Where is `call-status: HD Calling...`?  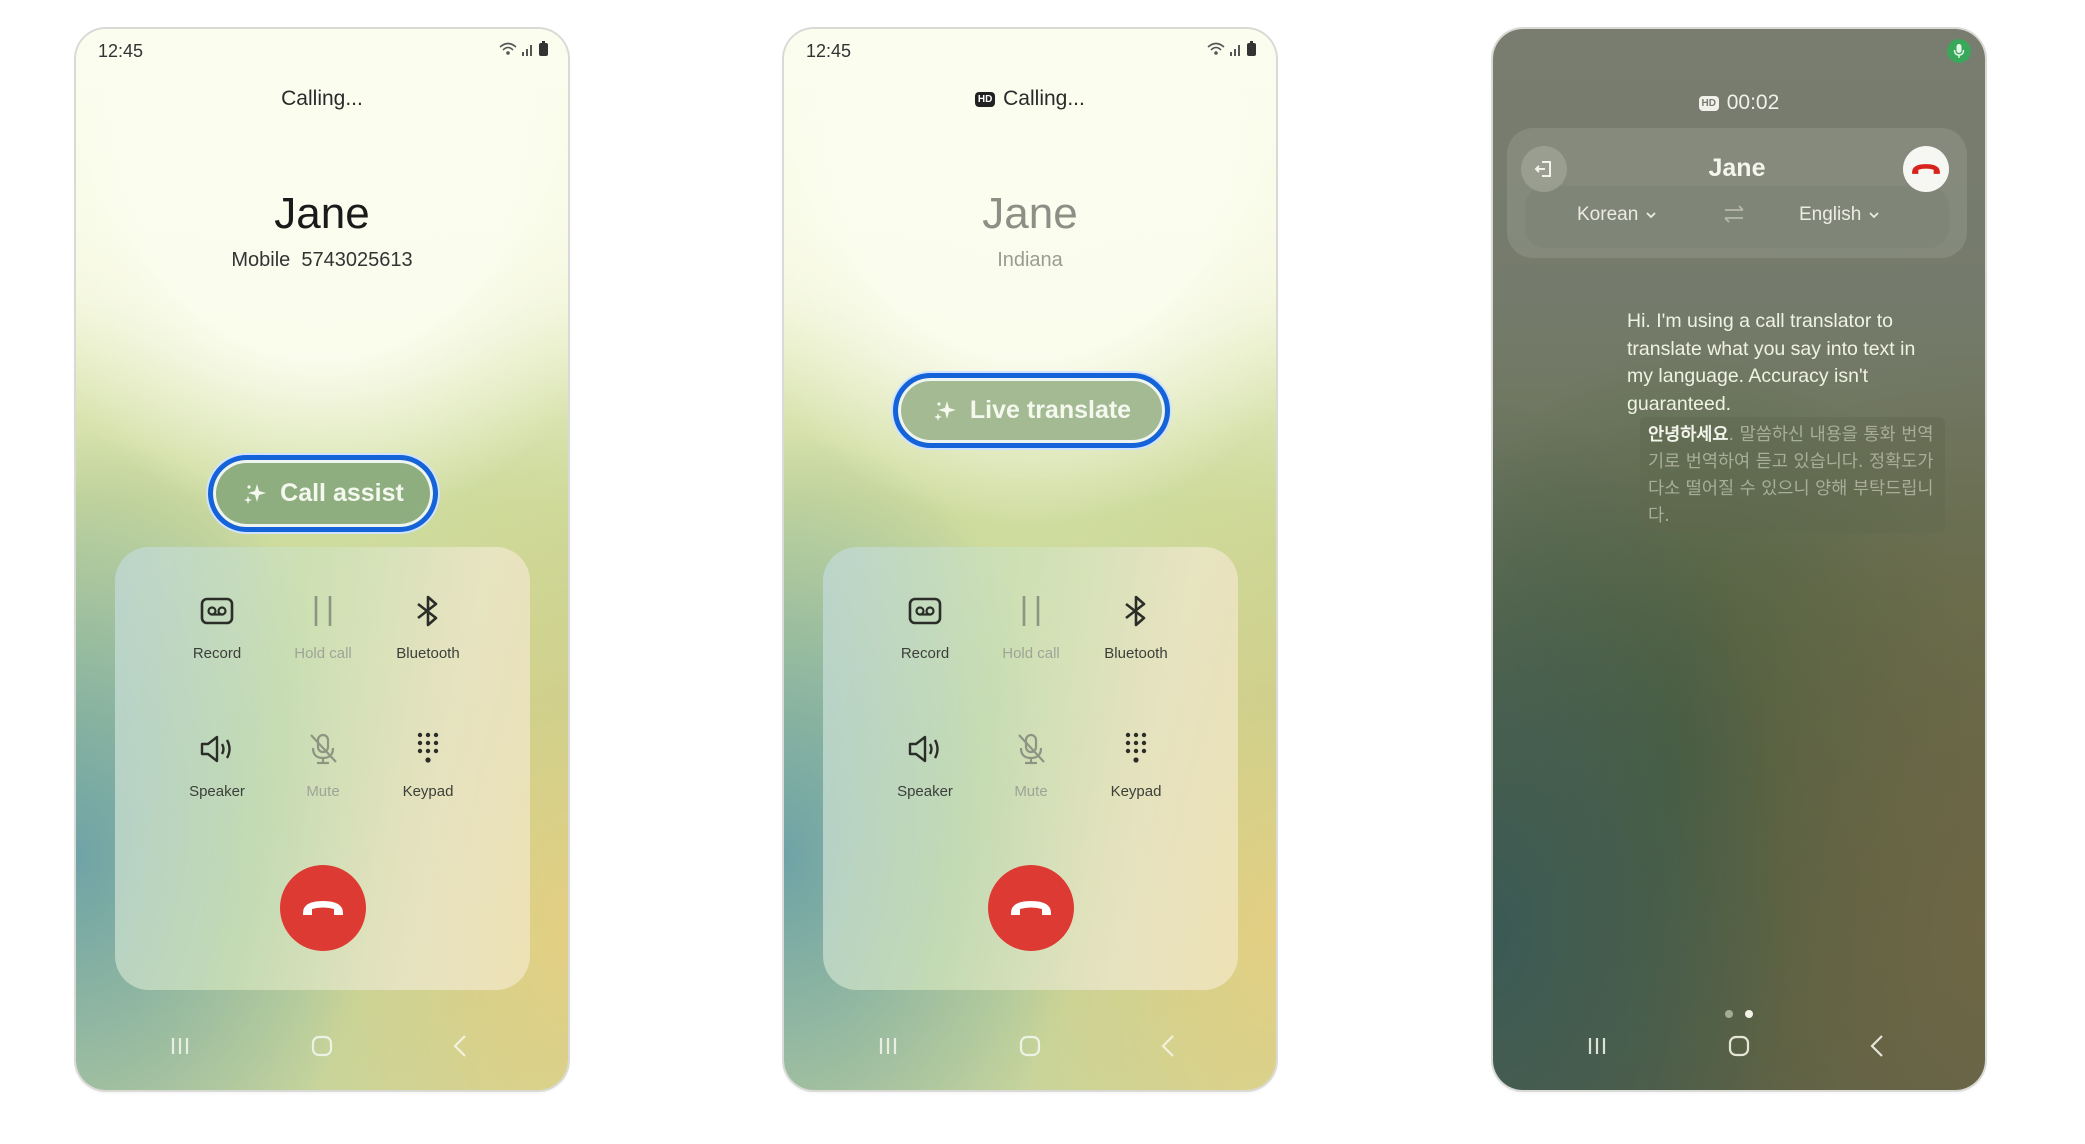
call-status: HD Calling... is located at coordinates (1030, 99).